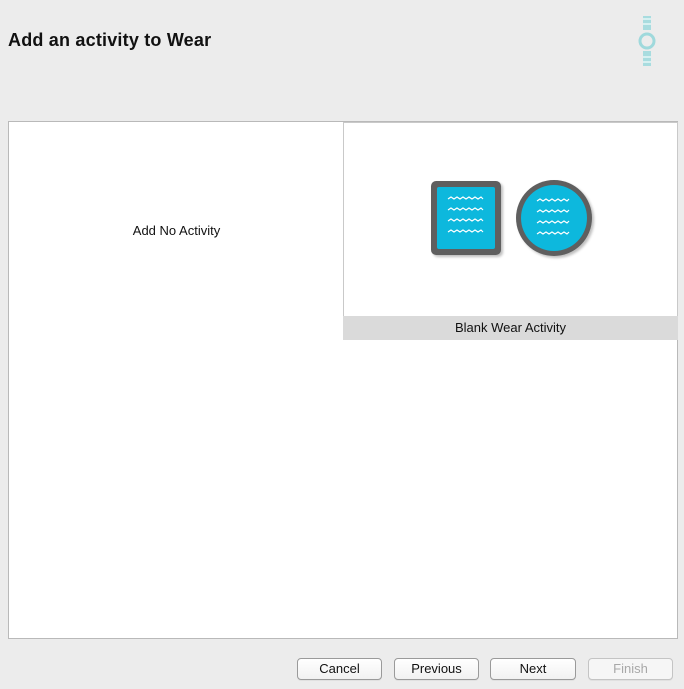  What do you see at coordinates (533, 669) in the screenshot?
I see `next-button: Next` at bounding box center [533, 669].